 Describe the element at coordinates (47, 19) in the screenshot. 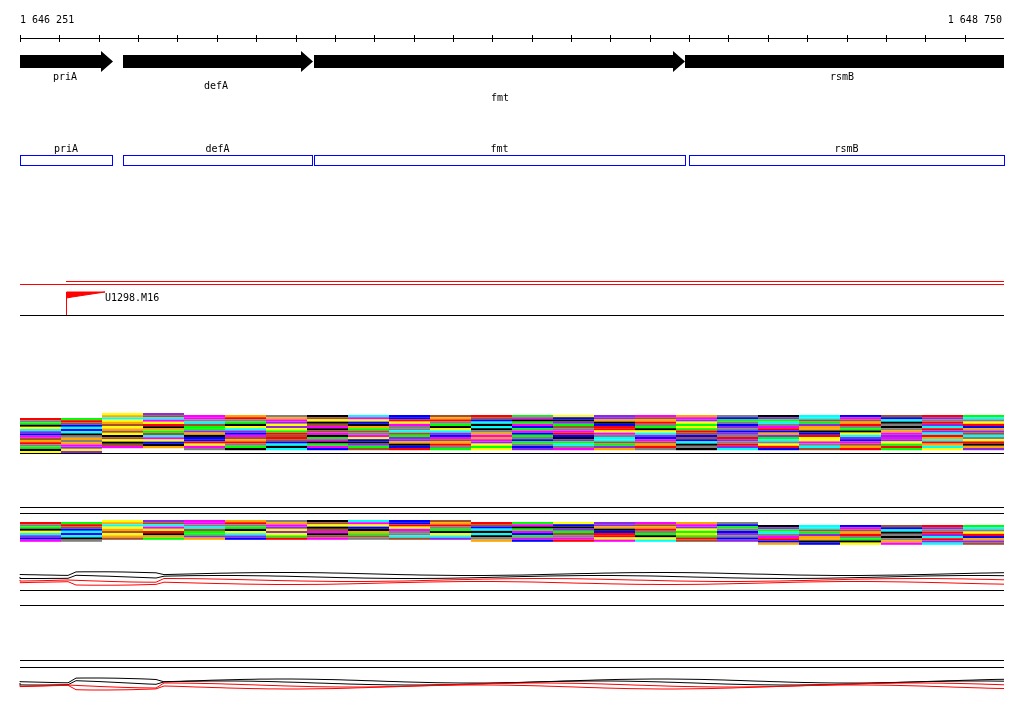

I see `start-coordinate: 1 646 251` at that location.